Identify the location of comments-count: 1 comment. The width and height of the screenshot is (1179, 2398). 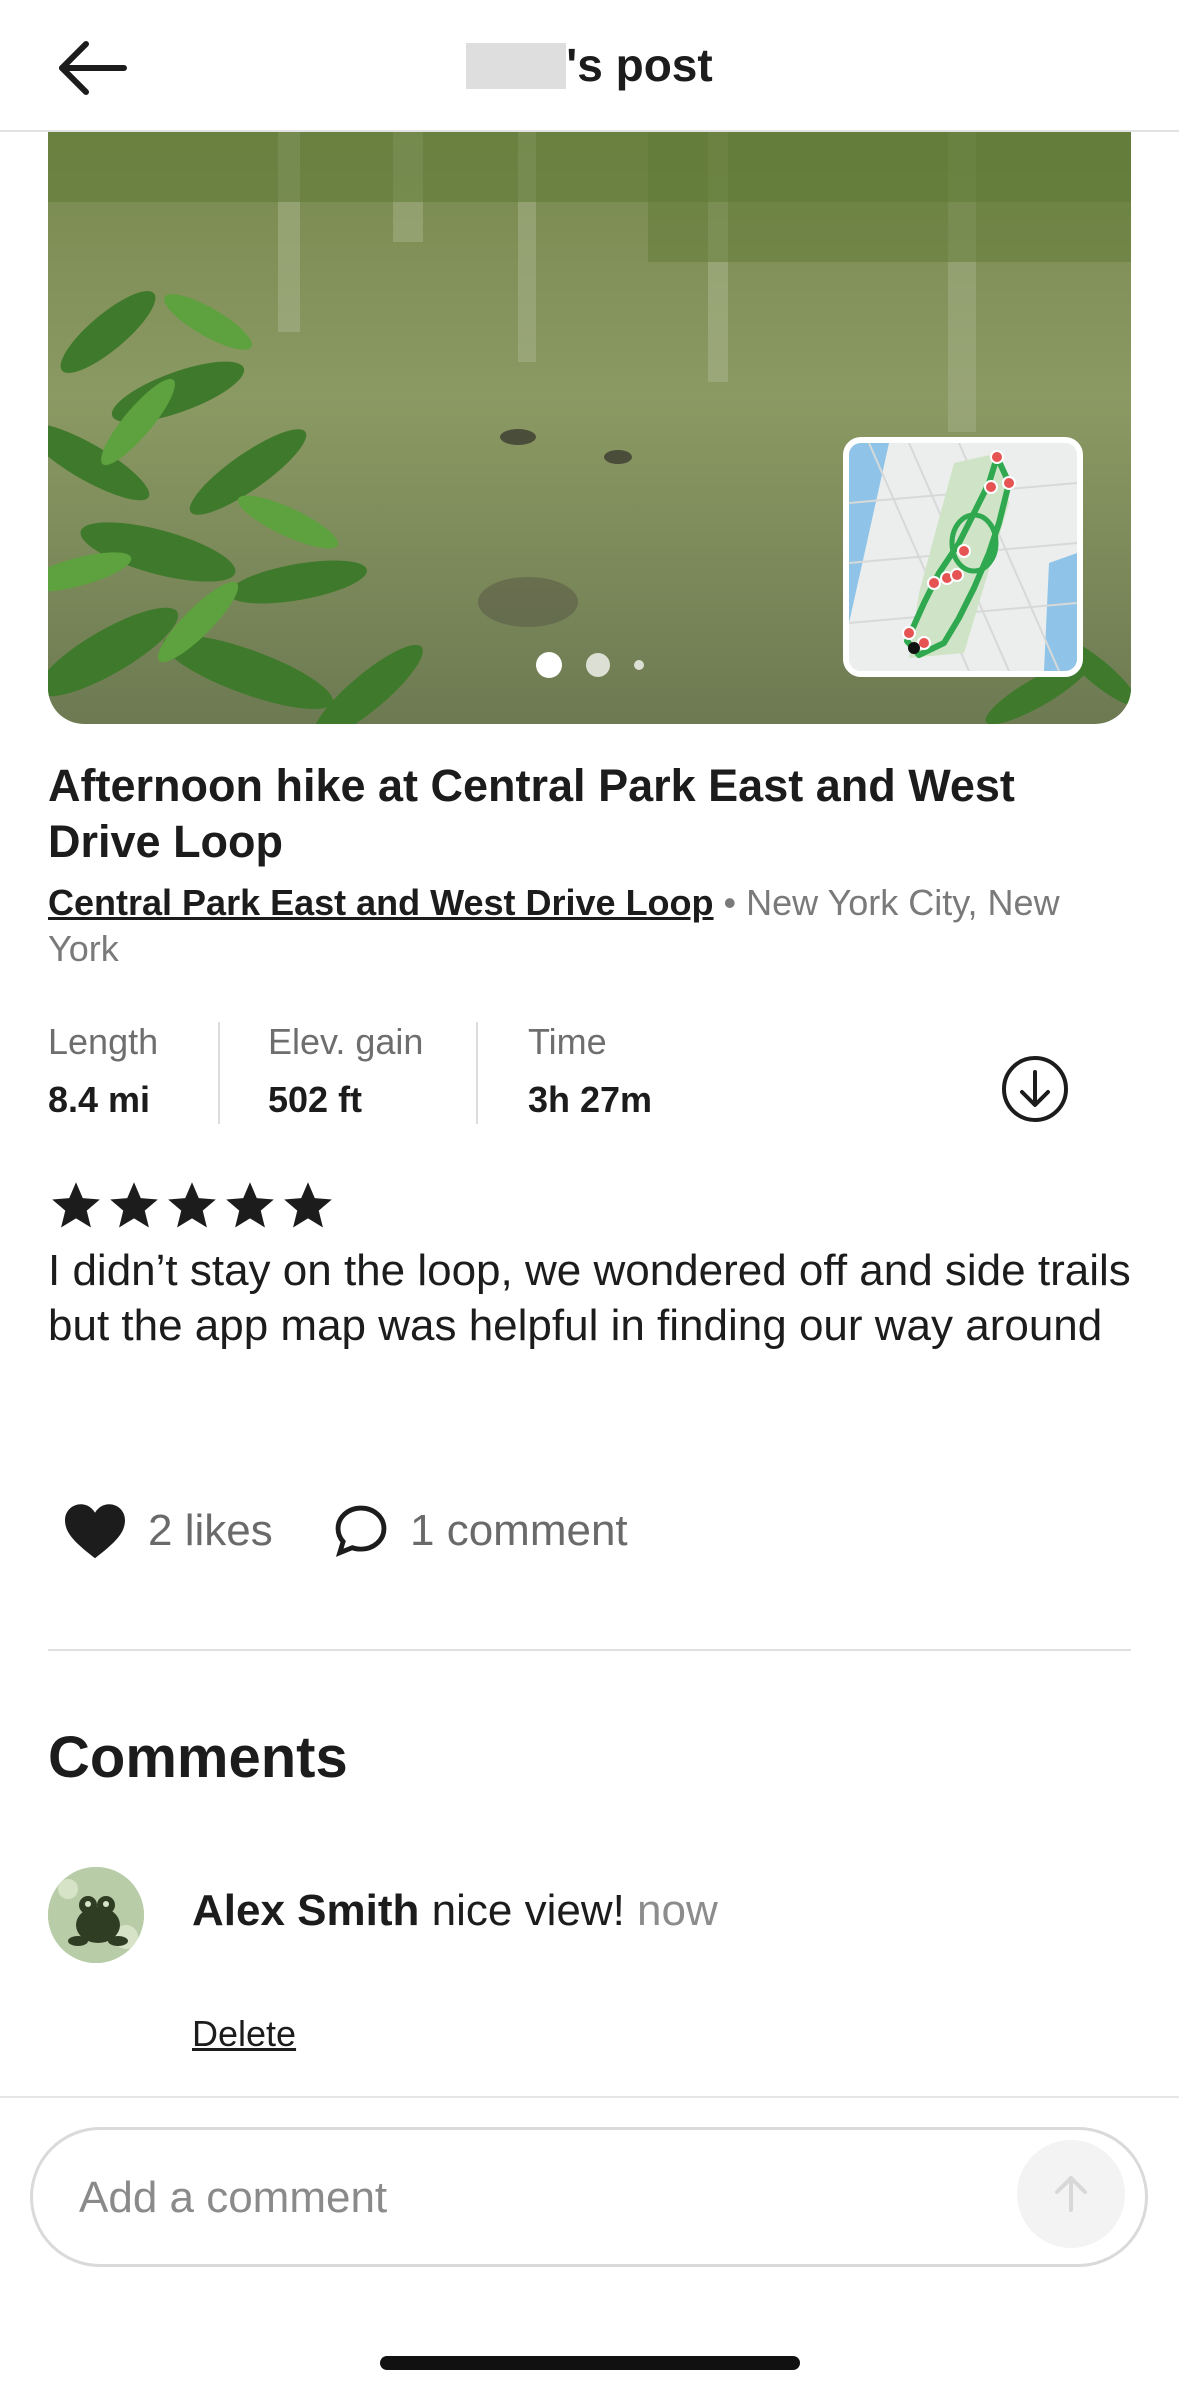
(519, 1530).